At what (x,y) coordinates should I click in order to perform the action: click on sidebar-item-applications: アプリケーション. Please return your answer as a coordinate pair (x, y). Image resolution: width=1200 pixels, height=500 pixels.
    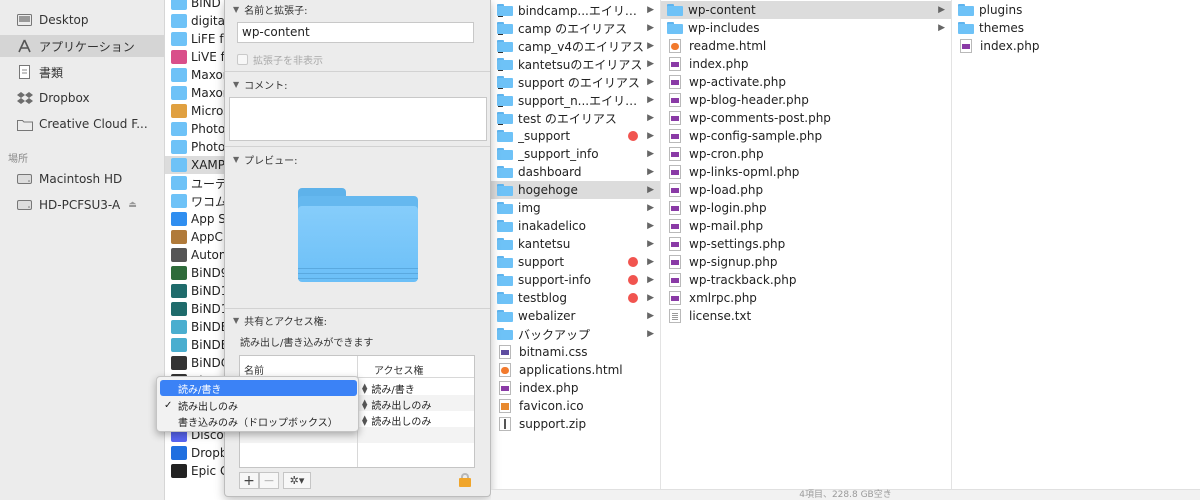
    Looking at the image, I should click on (82, 46).